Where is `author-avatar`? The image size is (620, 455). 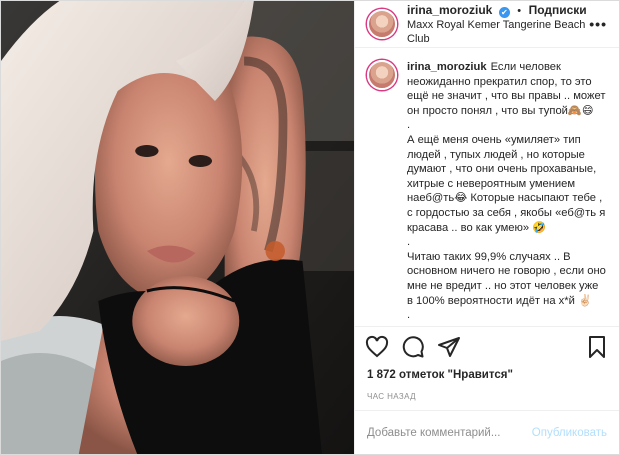
author-avatar is located at coordinates (382, 24).